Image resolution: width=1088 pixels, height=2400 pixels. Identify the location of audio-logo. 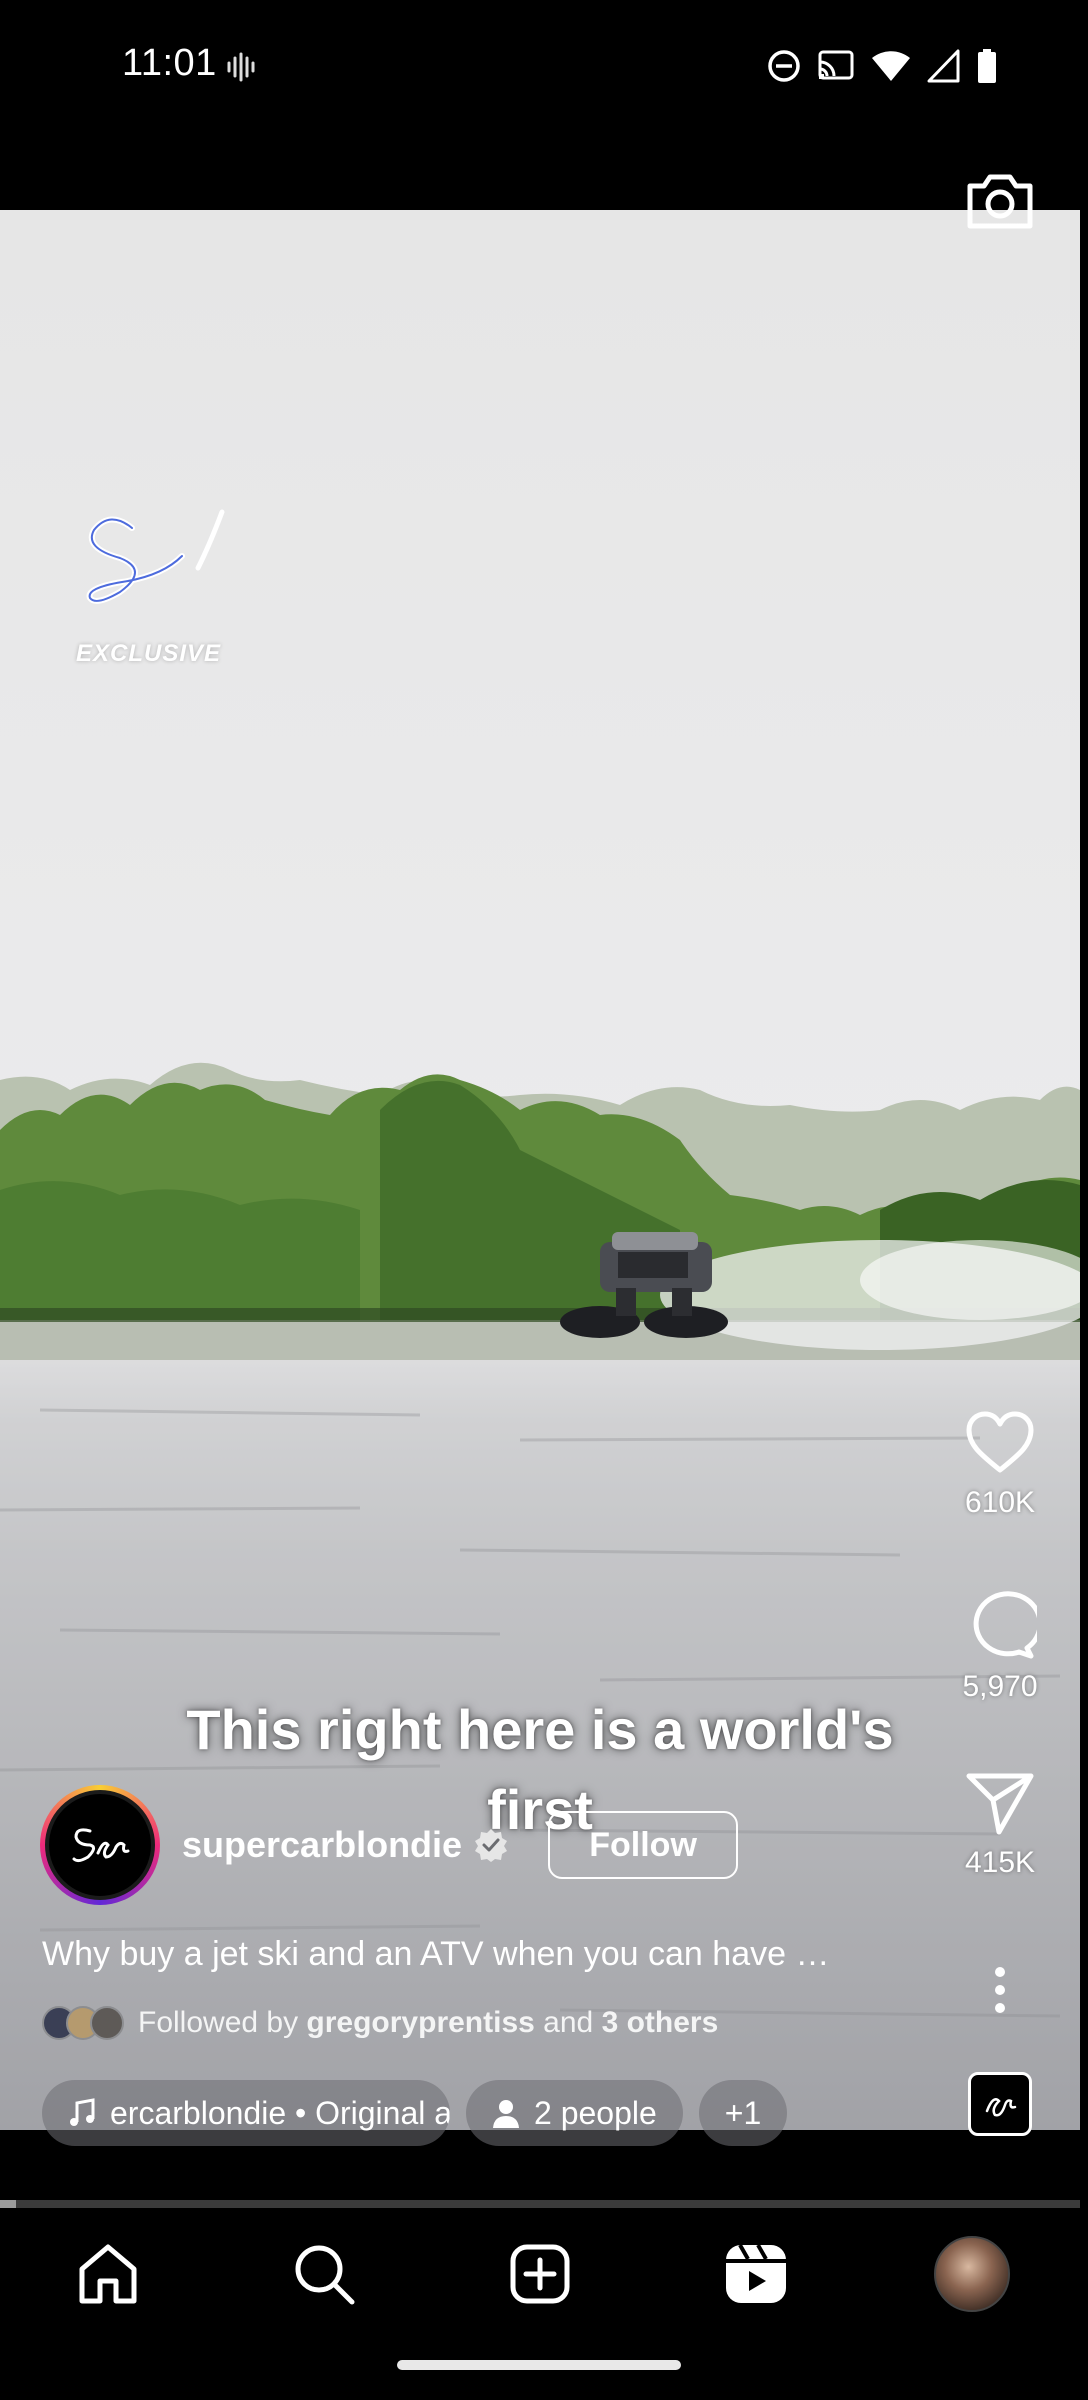
(1001, 2107).